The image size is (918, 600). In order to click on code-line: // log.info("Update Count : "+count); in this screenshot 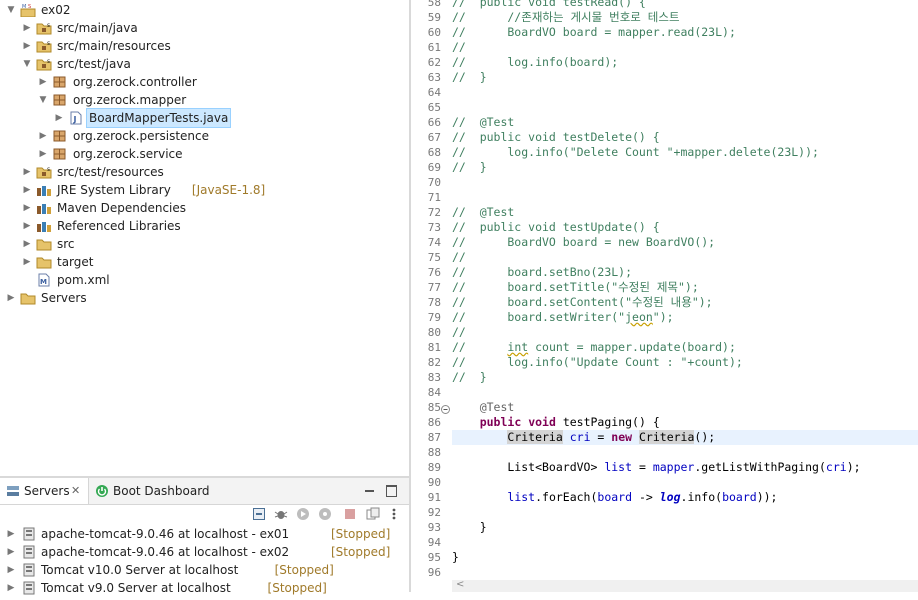, I will do `click(597, 362)`.